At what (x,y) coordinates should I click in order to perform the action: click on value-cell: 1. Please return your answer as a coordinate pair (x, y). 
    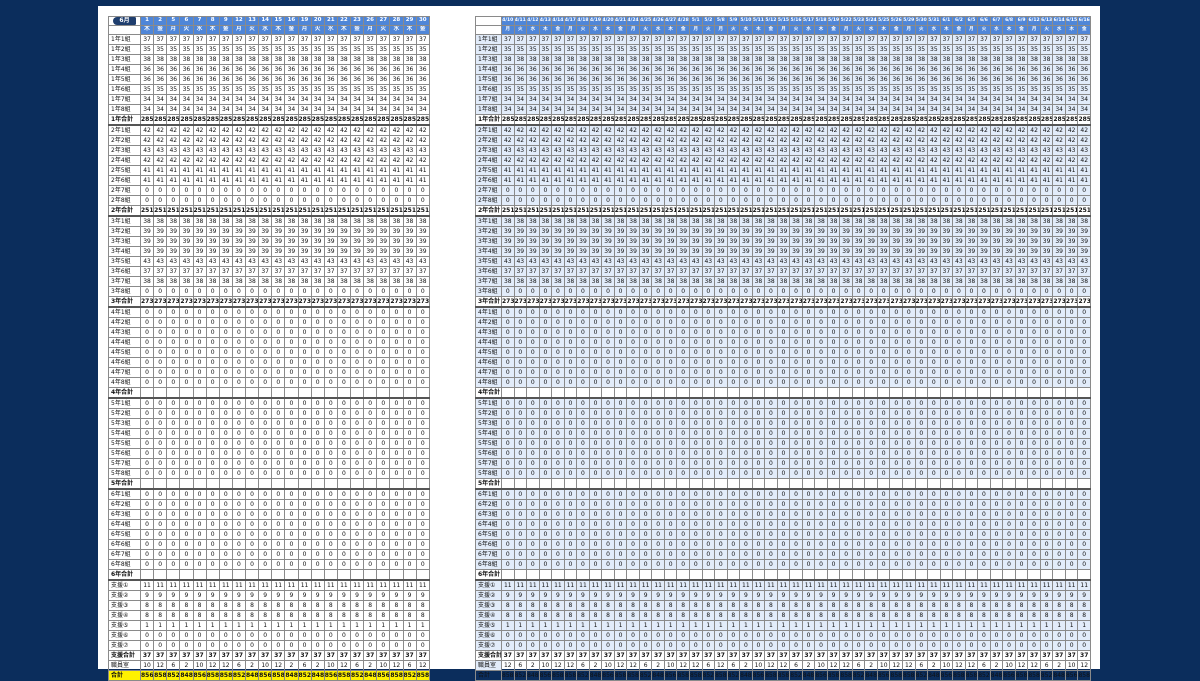
    Looking at the image, I should click on (1046, 625).